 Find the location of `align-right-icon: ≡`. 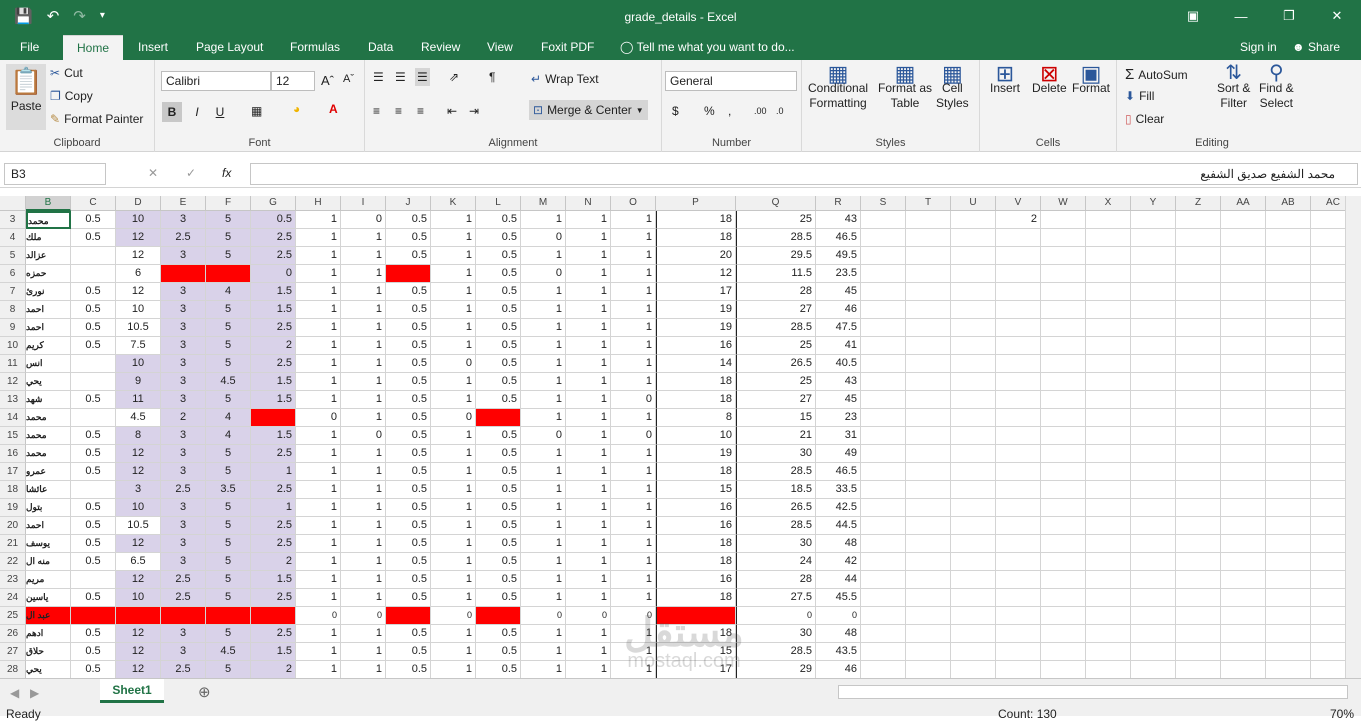

align-right-icon: ≡ is located at coordinates (420, 111).